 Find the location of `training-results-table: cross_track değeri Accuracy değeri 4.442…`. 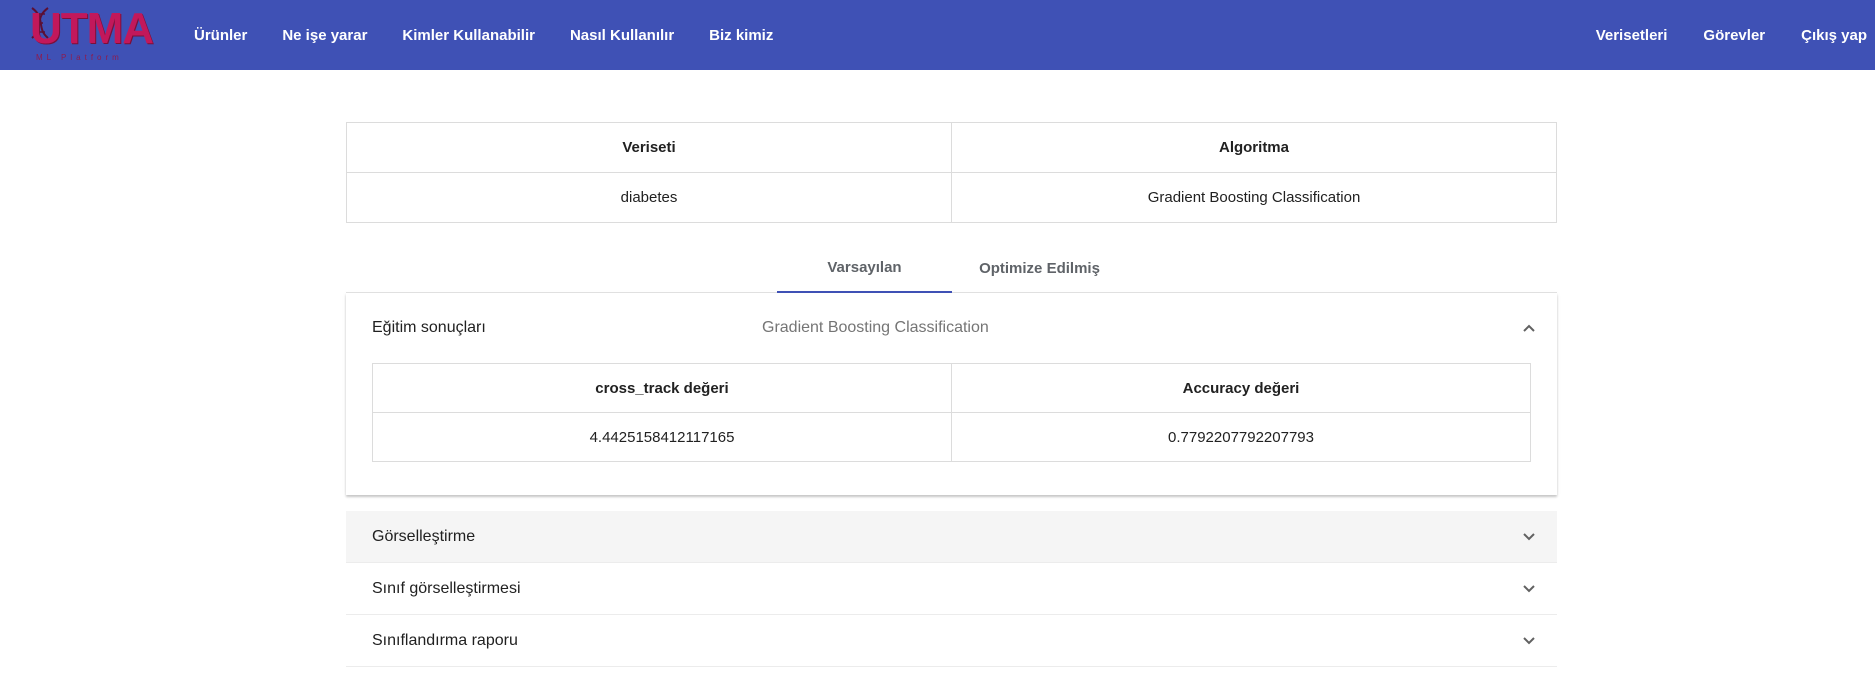

training-results-table: cross_track değeri Accuracy değeri 4.442… is located at coordinates (951, 412).